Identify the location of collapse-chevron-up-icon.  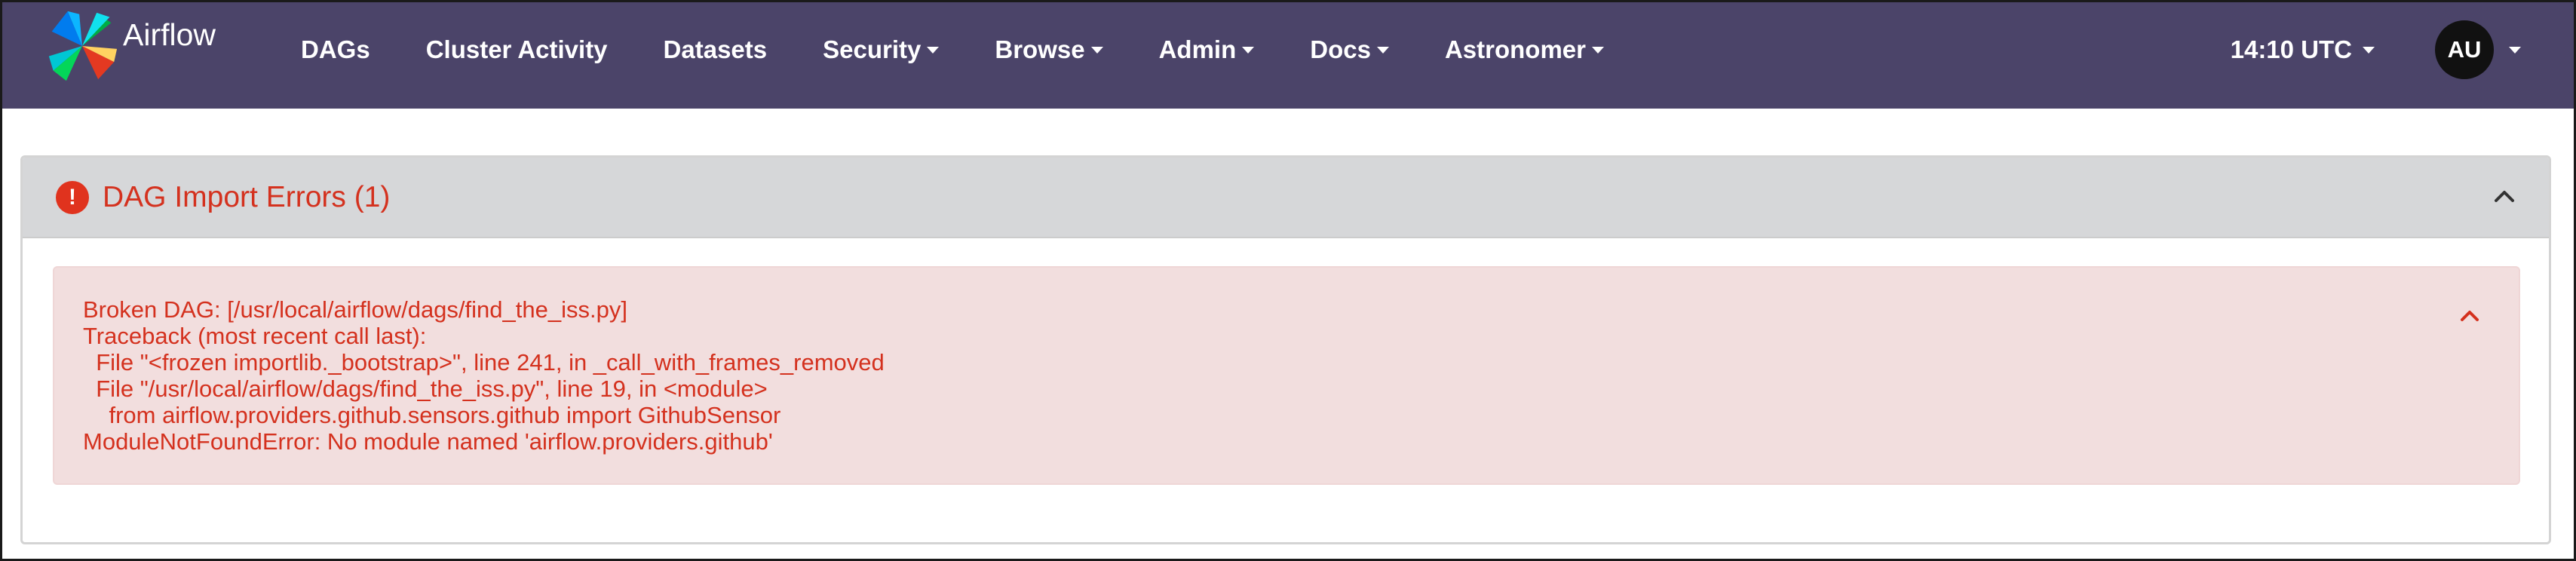
(2504, 196).